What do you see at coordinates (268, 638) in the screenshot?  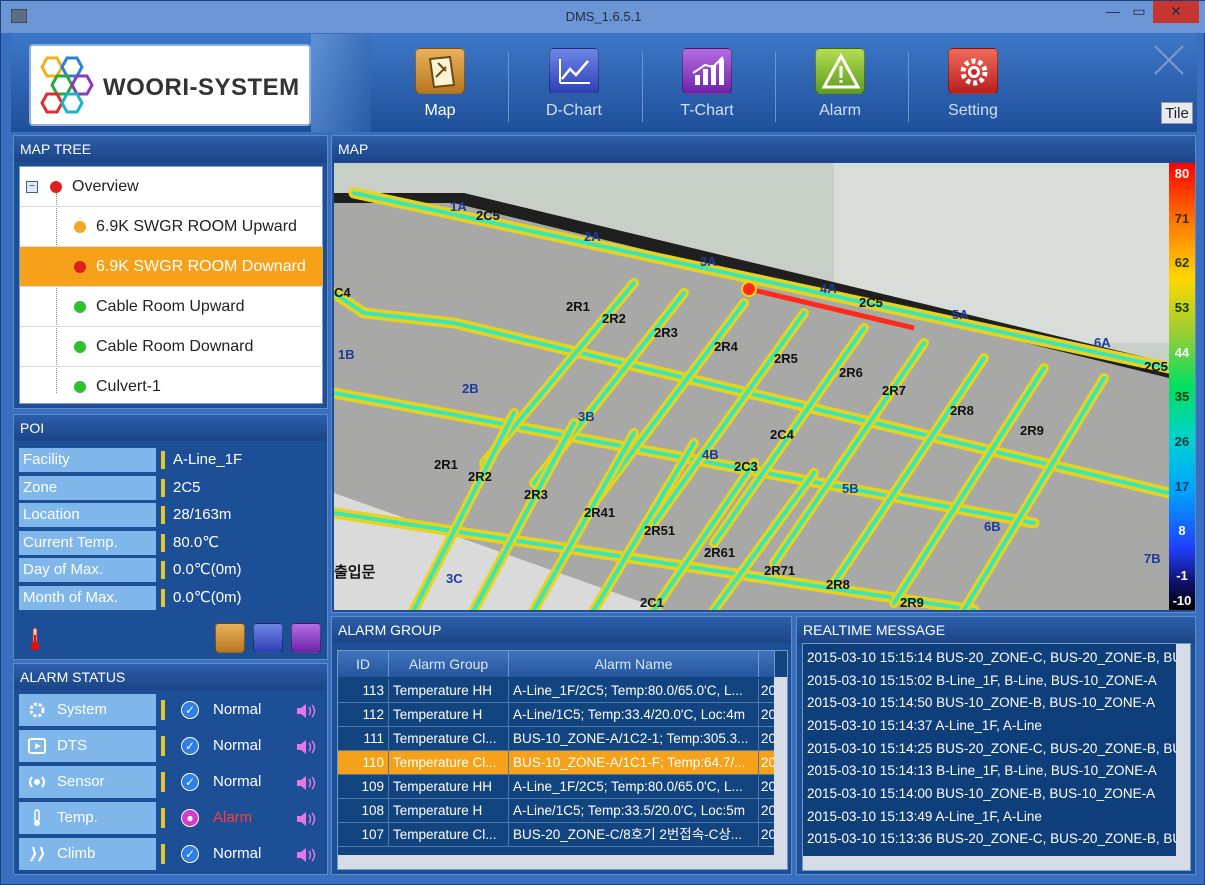 I see `line-chart-icon` at bounding box center [268, 638].